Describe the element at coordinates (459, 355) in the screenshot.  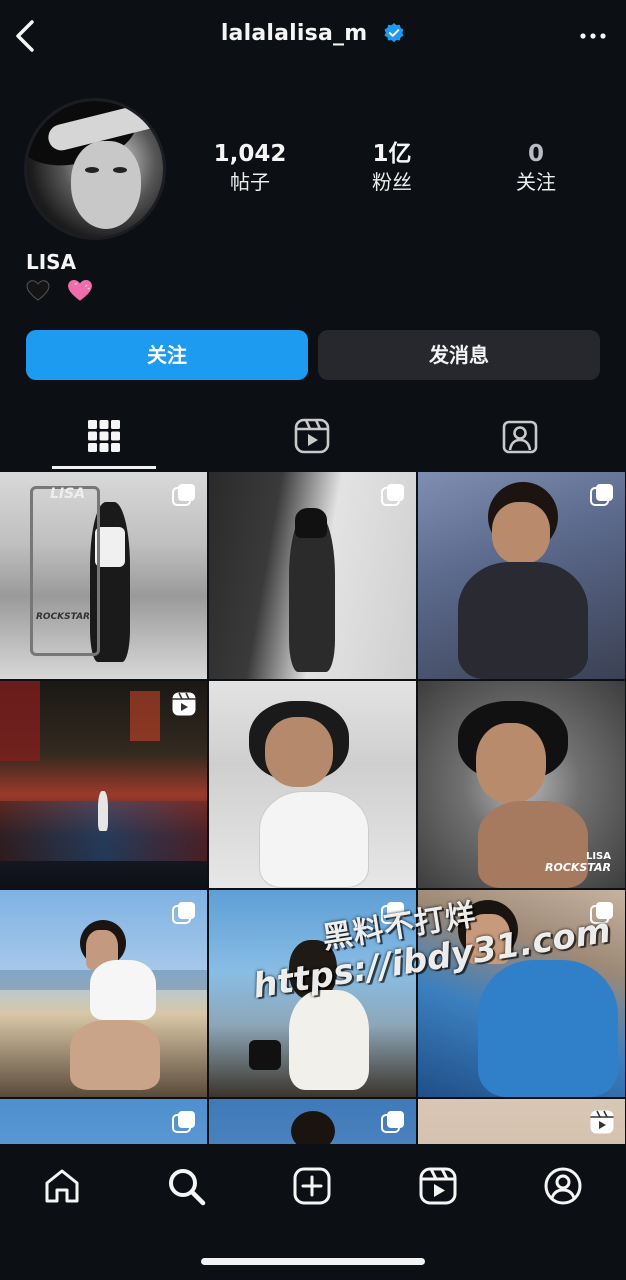
I see `message-button: 发消息` at that location.